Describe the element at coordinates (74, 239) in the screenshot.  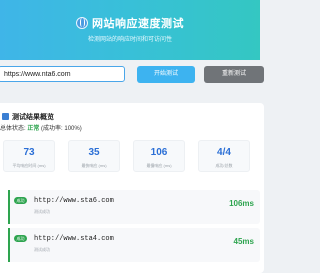
I see `result-url: http://www.sta4.com` at that location.